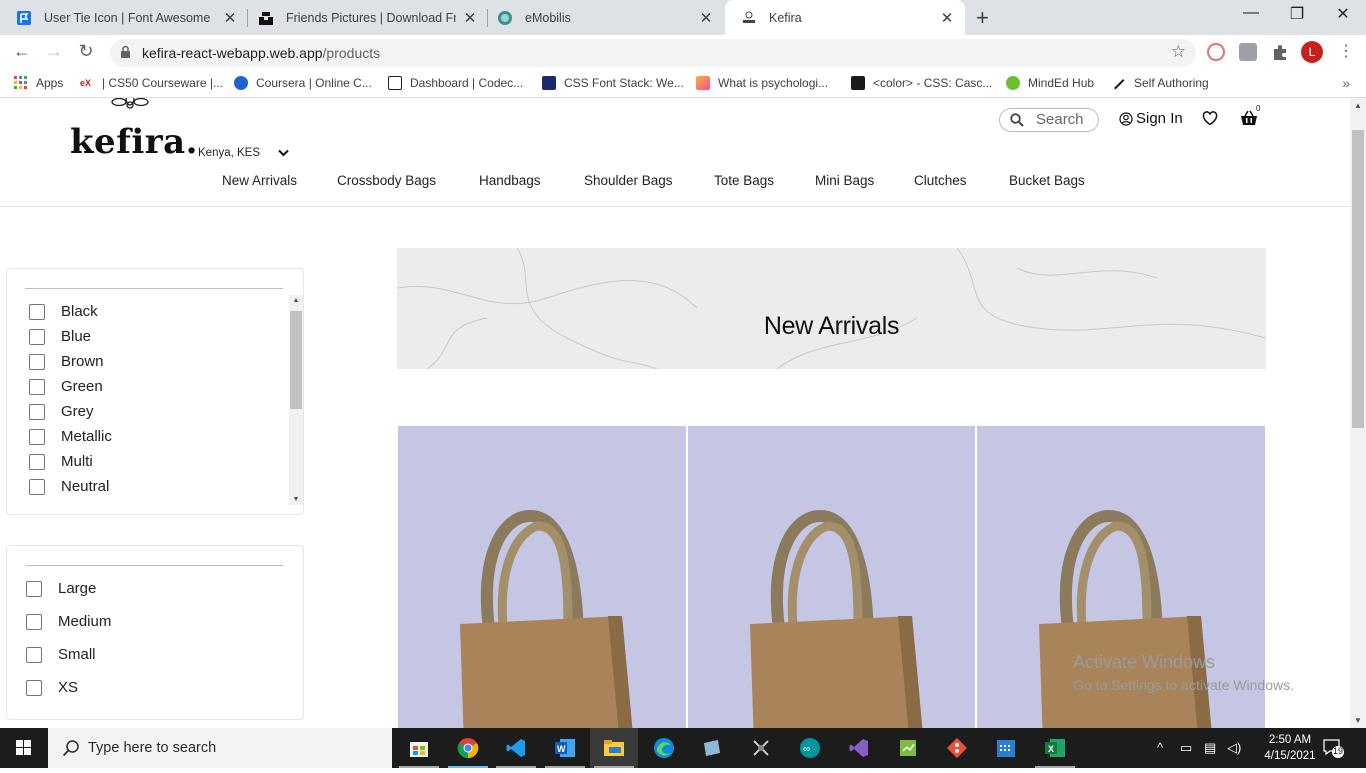 This screenshot has width=1366, height=773. What do you see at coordinates (54, 51) in the screenshot?
I see `forward-icon: →` at bounding box center [54, 51].